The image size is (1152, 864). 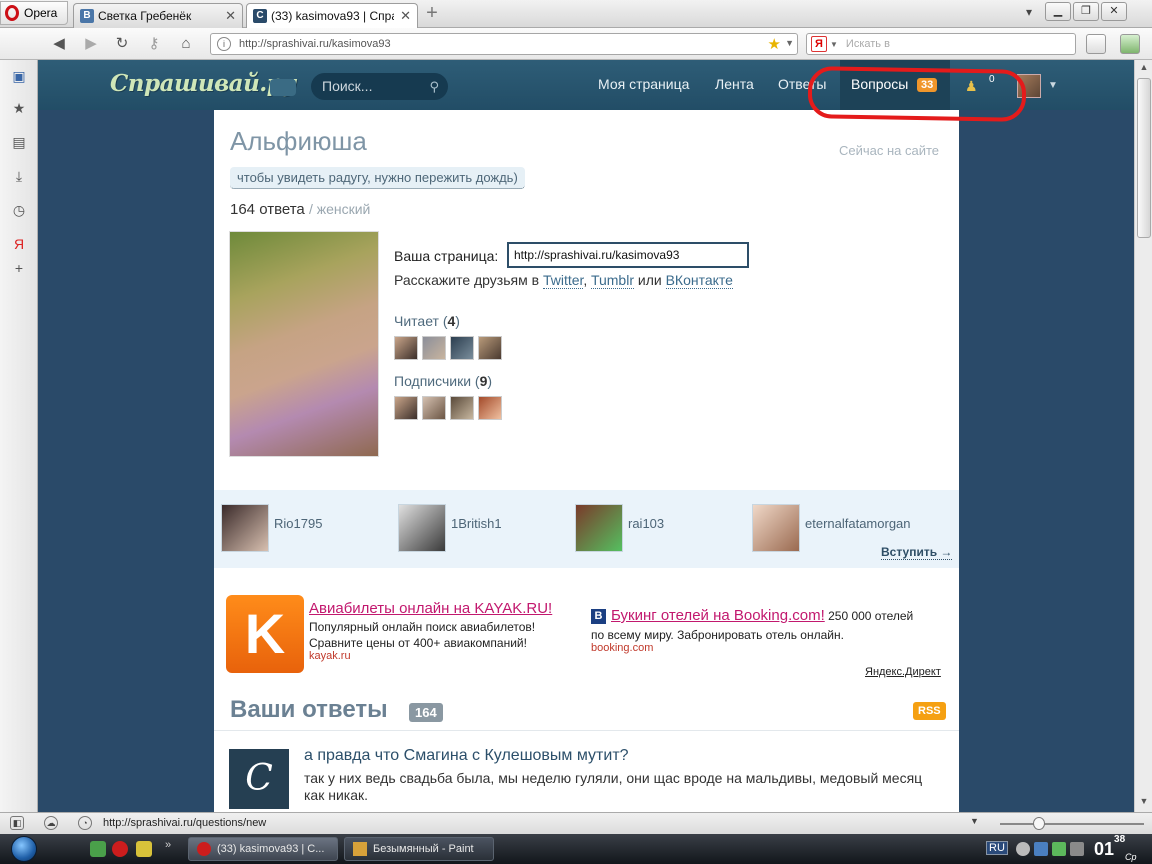 What do you see at coordinates (1144, 803) in the screenshot?
I see `scroll-down-icon: ▼` at bounding box center [1144, 803].